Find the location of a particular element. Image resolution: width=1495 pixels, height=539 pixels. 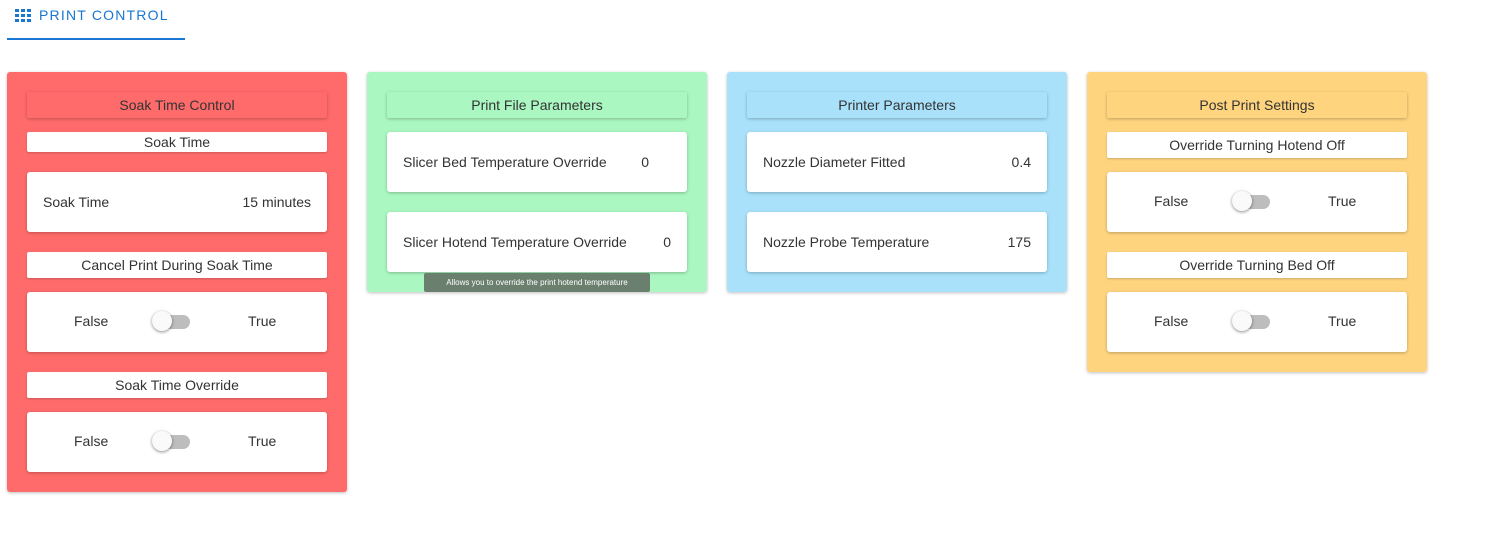

field-value: 0.4 is located at coordinates (1021, 162).